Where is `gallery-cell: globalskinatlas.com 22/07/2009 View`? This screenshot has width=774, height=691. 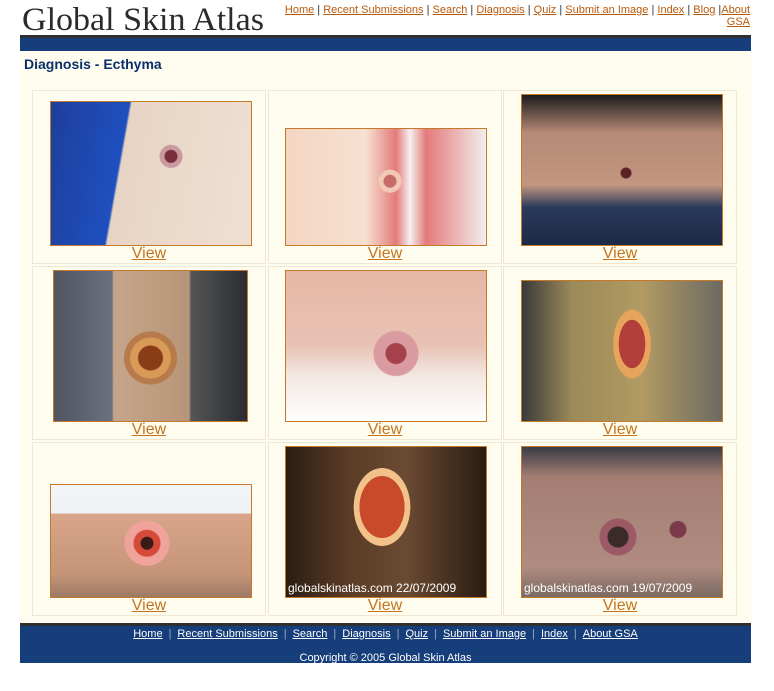
gallery-cell: globalskinatlas.com 22/07/2009 View is located at coordinates (385, 529).